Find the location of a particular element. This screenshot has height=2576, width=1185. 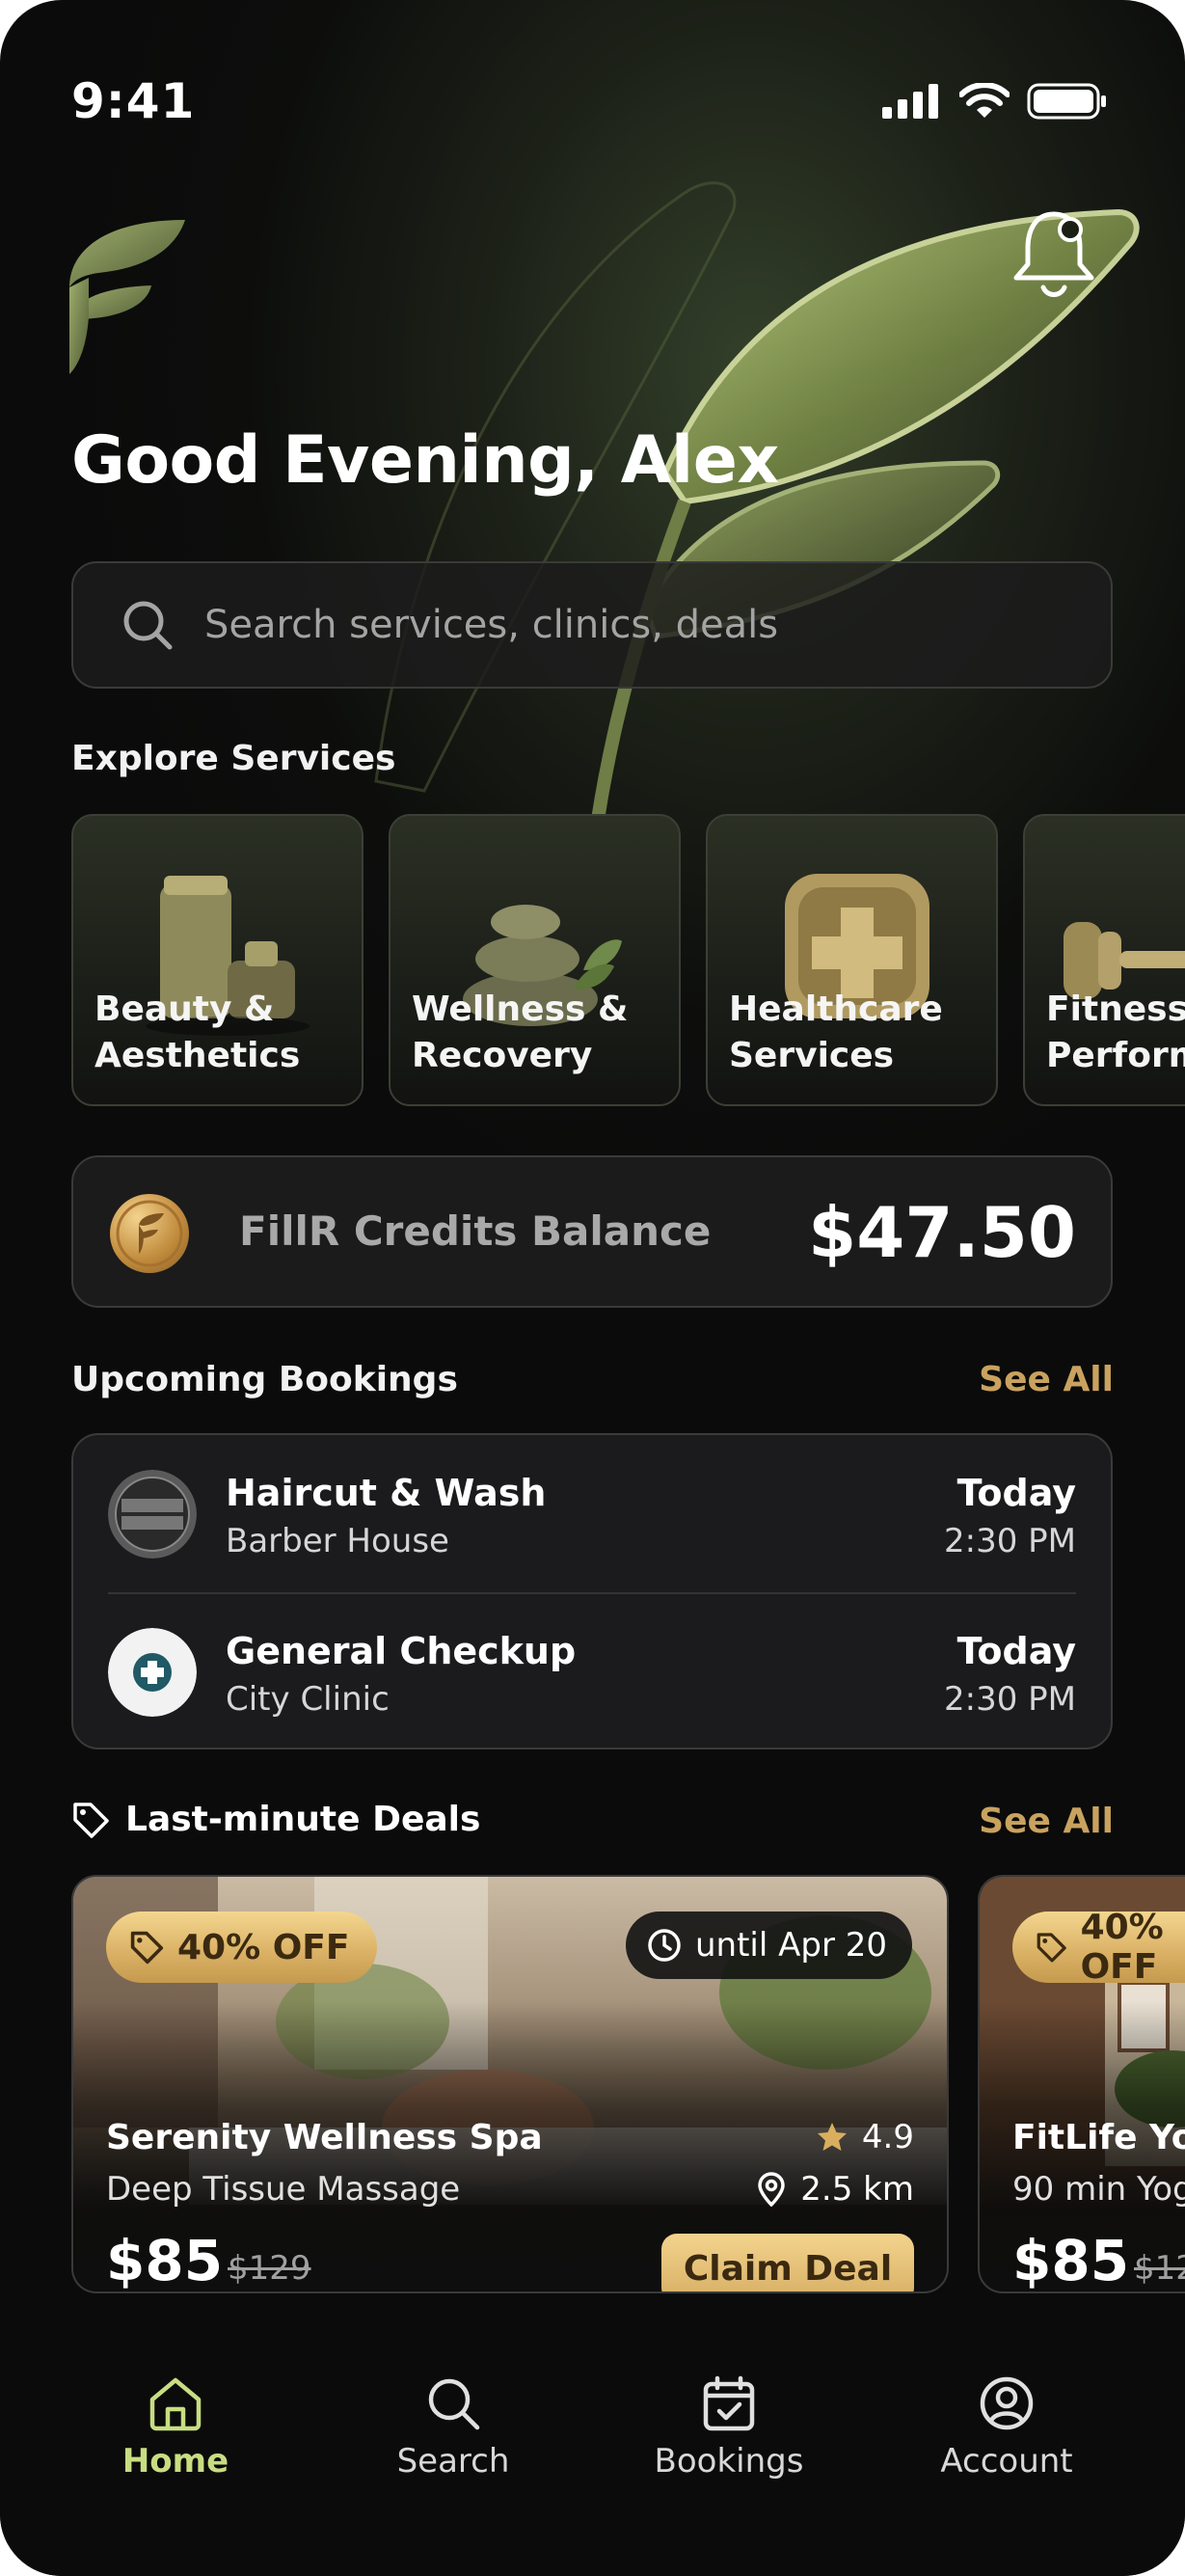

clock-icon is located at coordinates (664, 1945).